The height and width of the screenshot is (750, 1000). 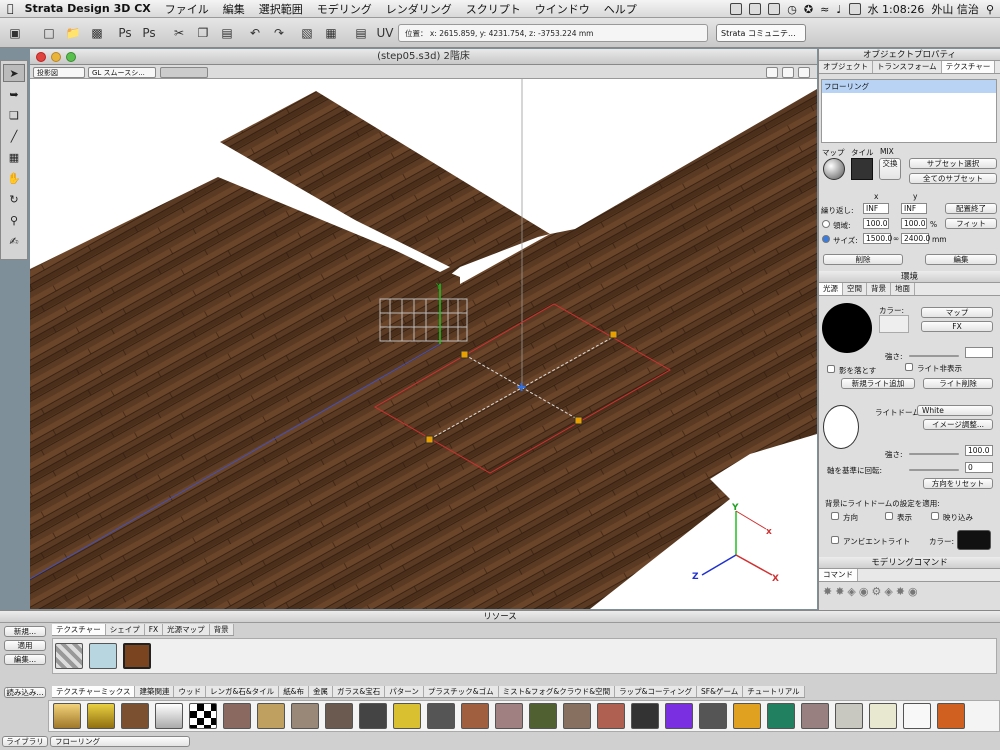 What do you see at coordinates (781, 716) in the screenshot?
I see `swatch-malachite` at bounding box center [781, 716].